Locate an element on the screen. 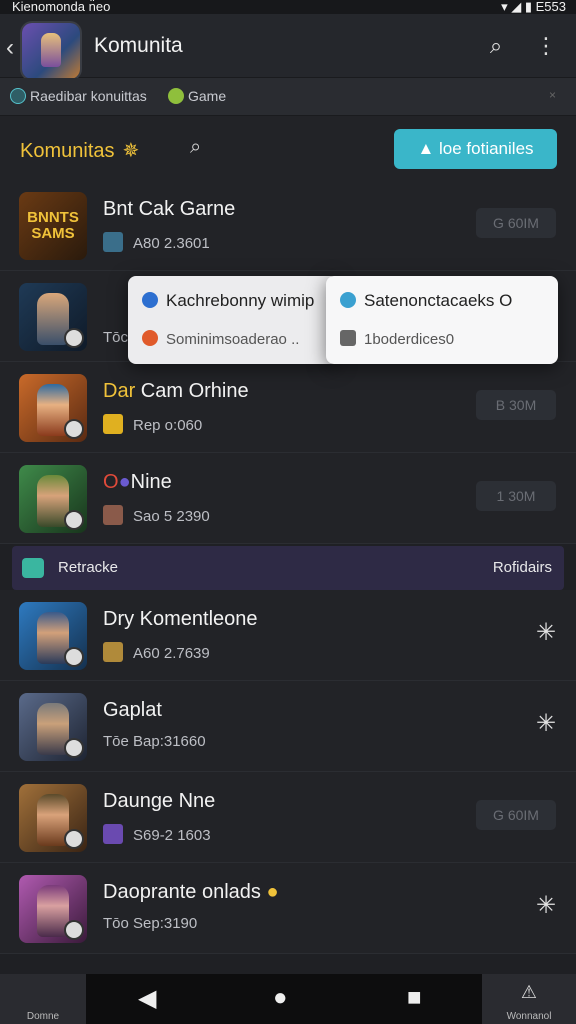  close-icon: × is located at coordinates (552, 95).